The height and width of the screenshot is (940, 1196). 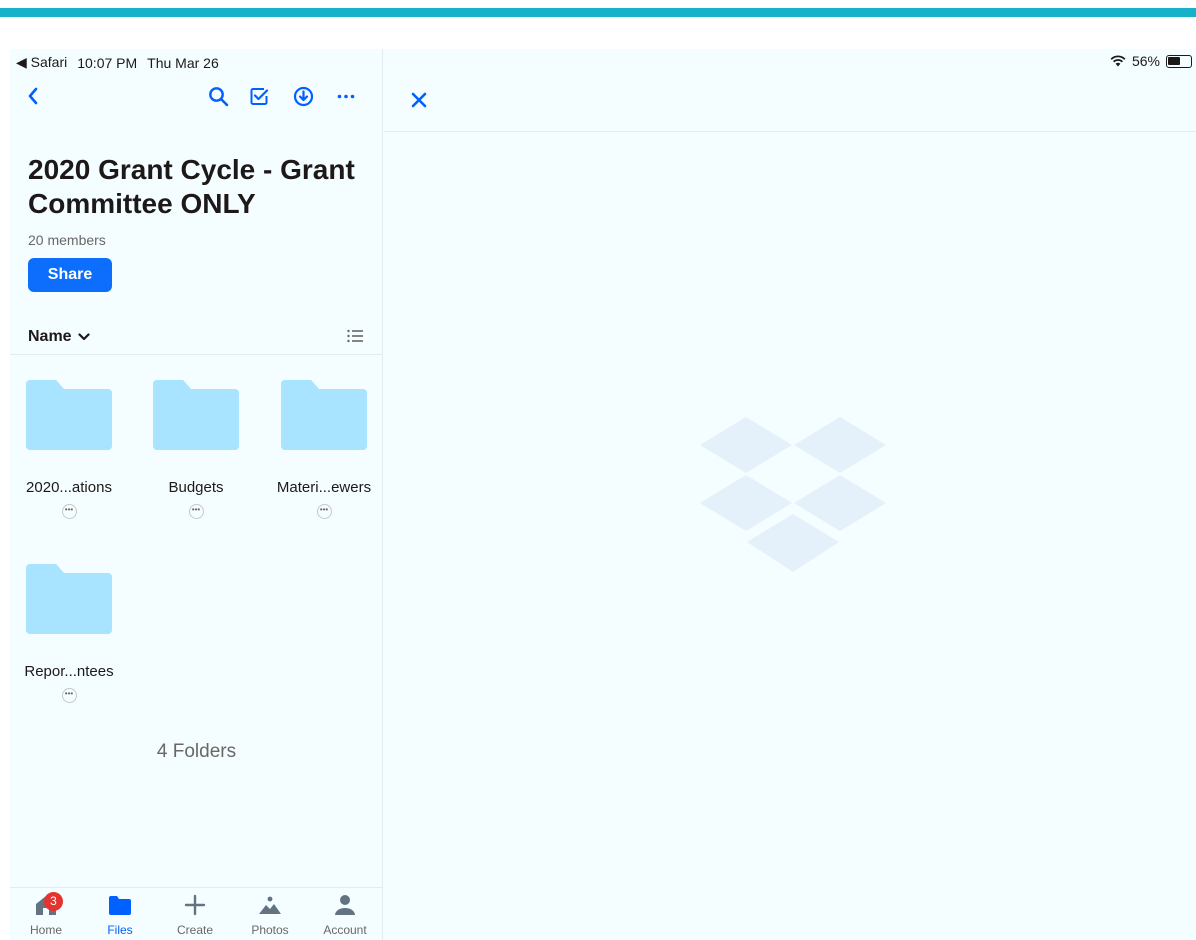 I want to click on tab-bar: 3 Home Files Create Photos Account, so click(x=196, y=913).